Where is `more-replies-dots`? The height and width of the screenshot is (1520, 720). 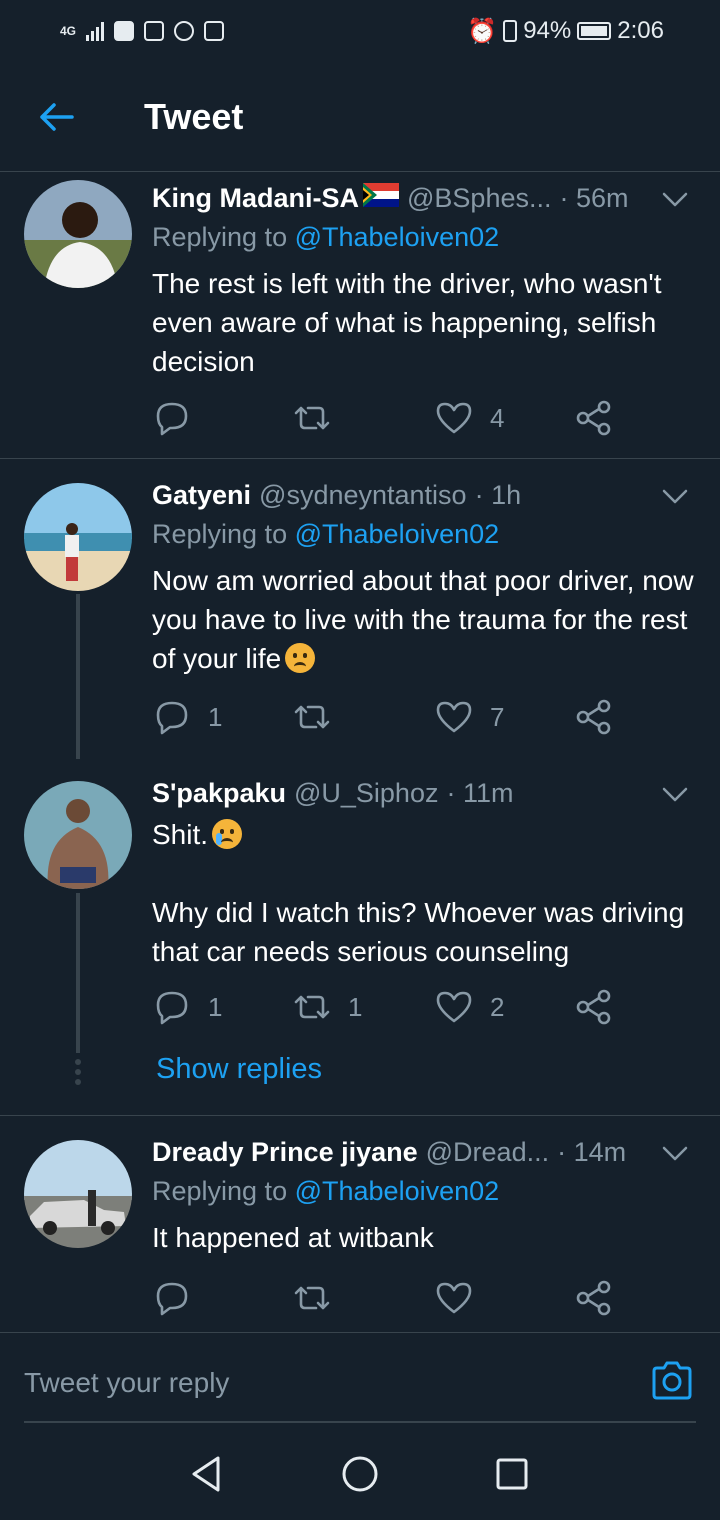
more-replies-dots is located at coordinates (78, 1074).